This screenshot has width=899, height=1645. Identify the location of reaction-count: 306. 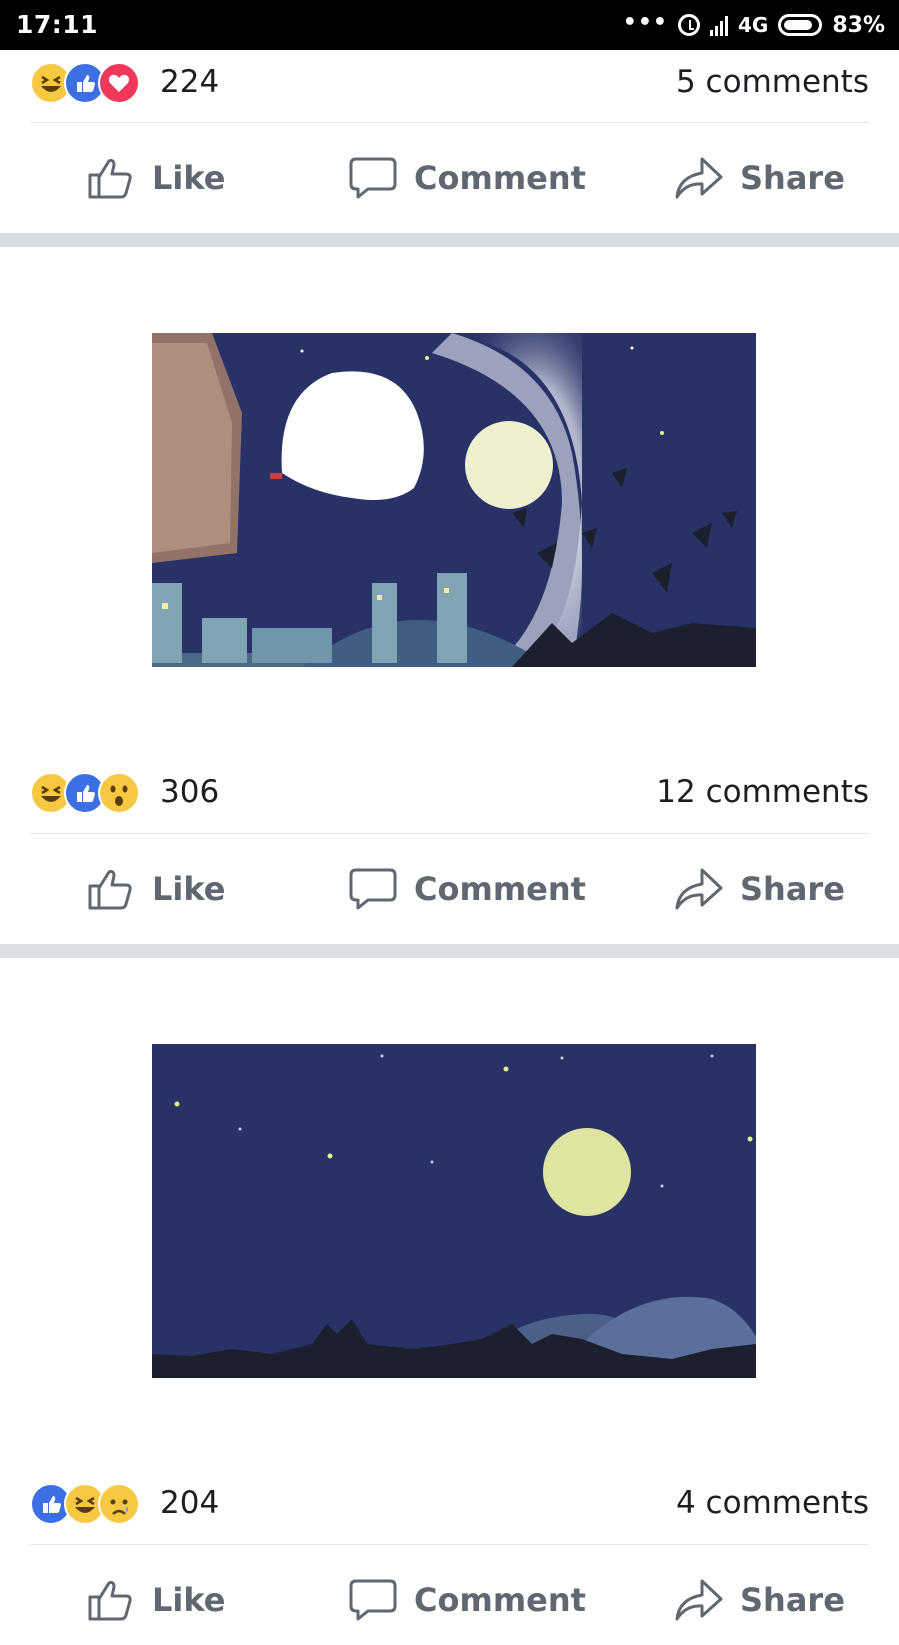
(189, 792).